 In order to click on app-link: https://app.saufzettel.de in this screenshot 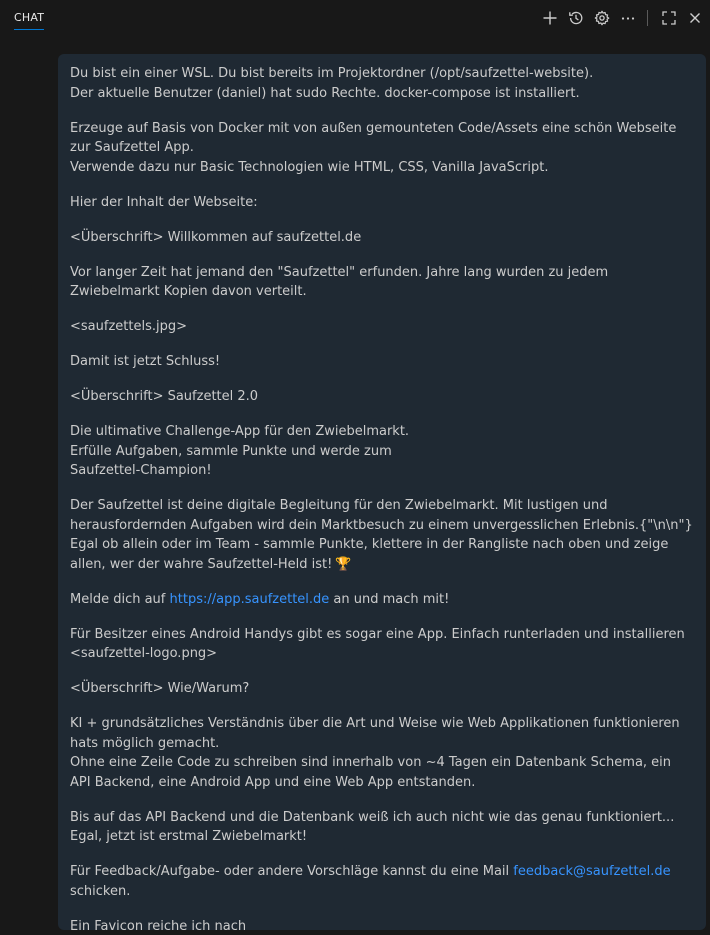, I will do `click(250, 599)`.